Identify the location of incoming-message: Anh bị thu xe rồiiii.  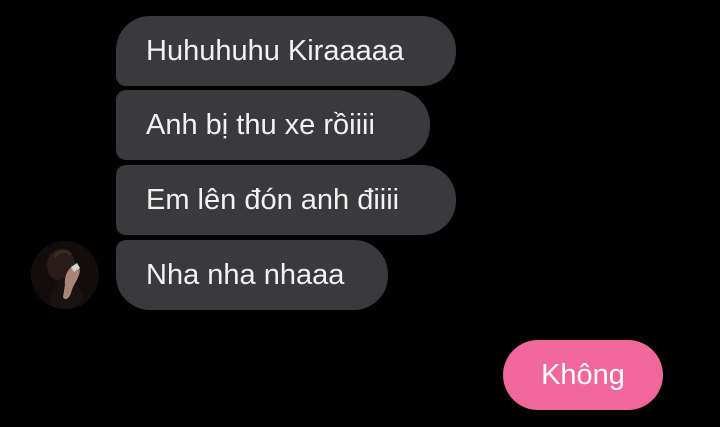
(273, 125).